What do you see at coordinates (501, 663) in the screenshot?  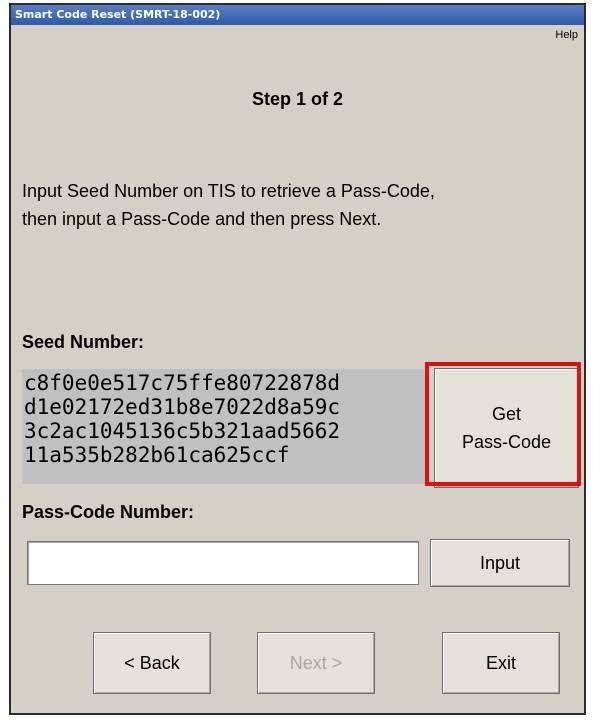 I see `exit-button: Exit` at bounding box center [501, 663].